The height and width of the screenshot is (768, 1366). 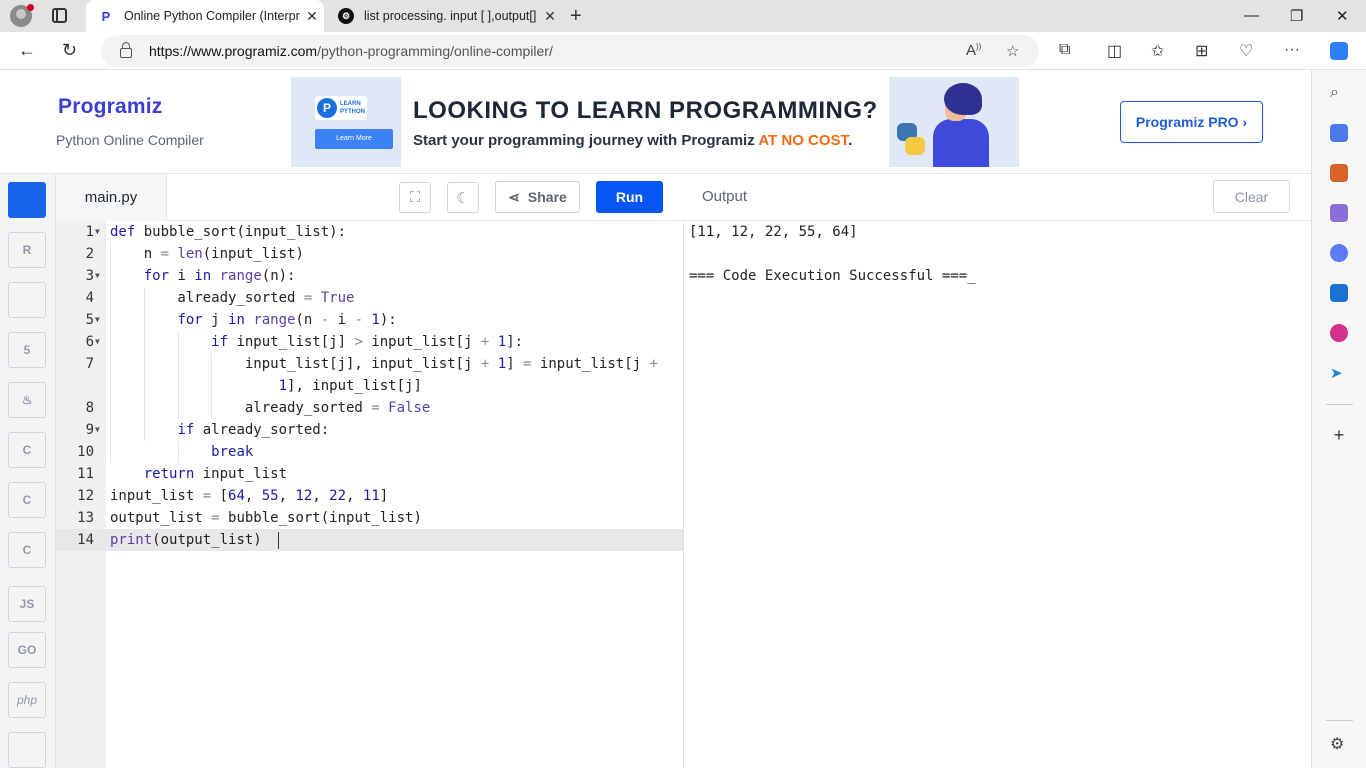 What do you see at coordinates (547, 197) in the screenshot?
I see `share-label: Share` at bounding box center [547, 197].